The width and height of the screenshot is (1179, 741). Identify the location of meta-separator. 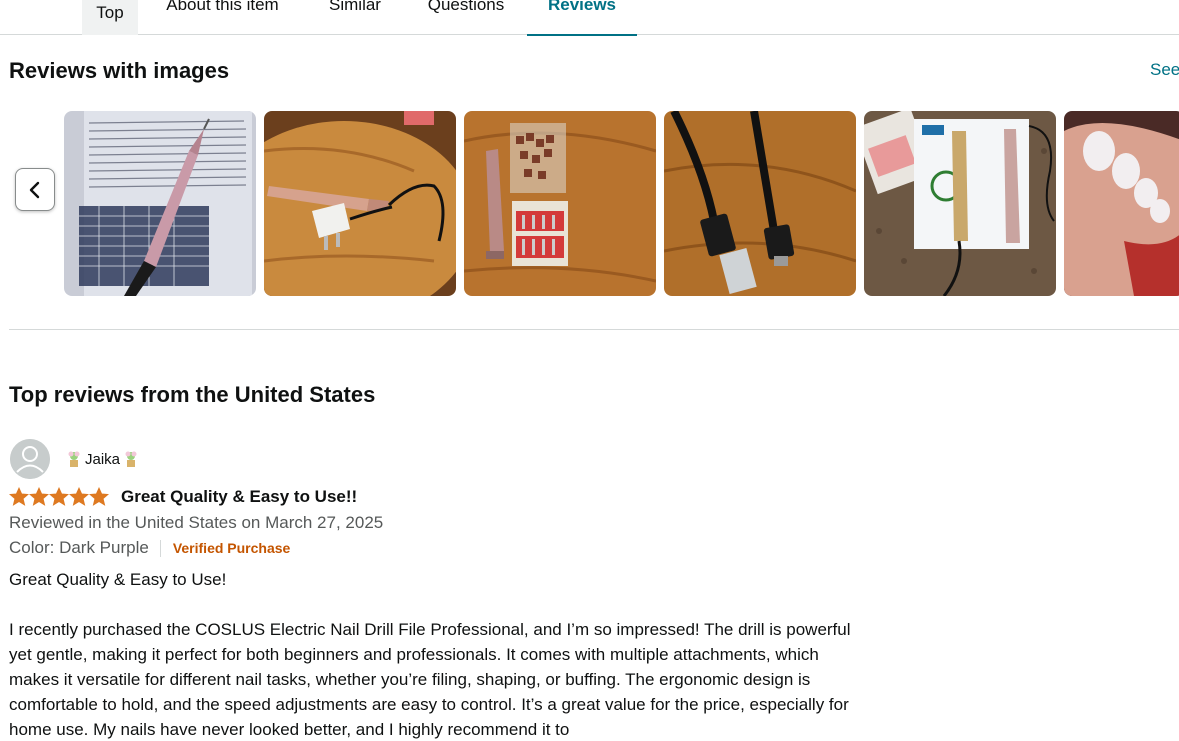
(160, 548).